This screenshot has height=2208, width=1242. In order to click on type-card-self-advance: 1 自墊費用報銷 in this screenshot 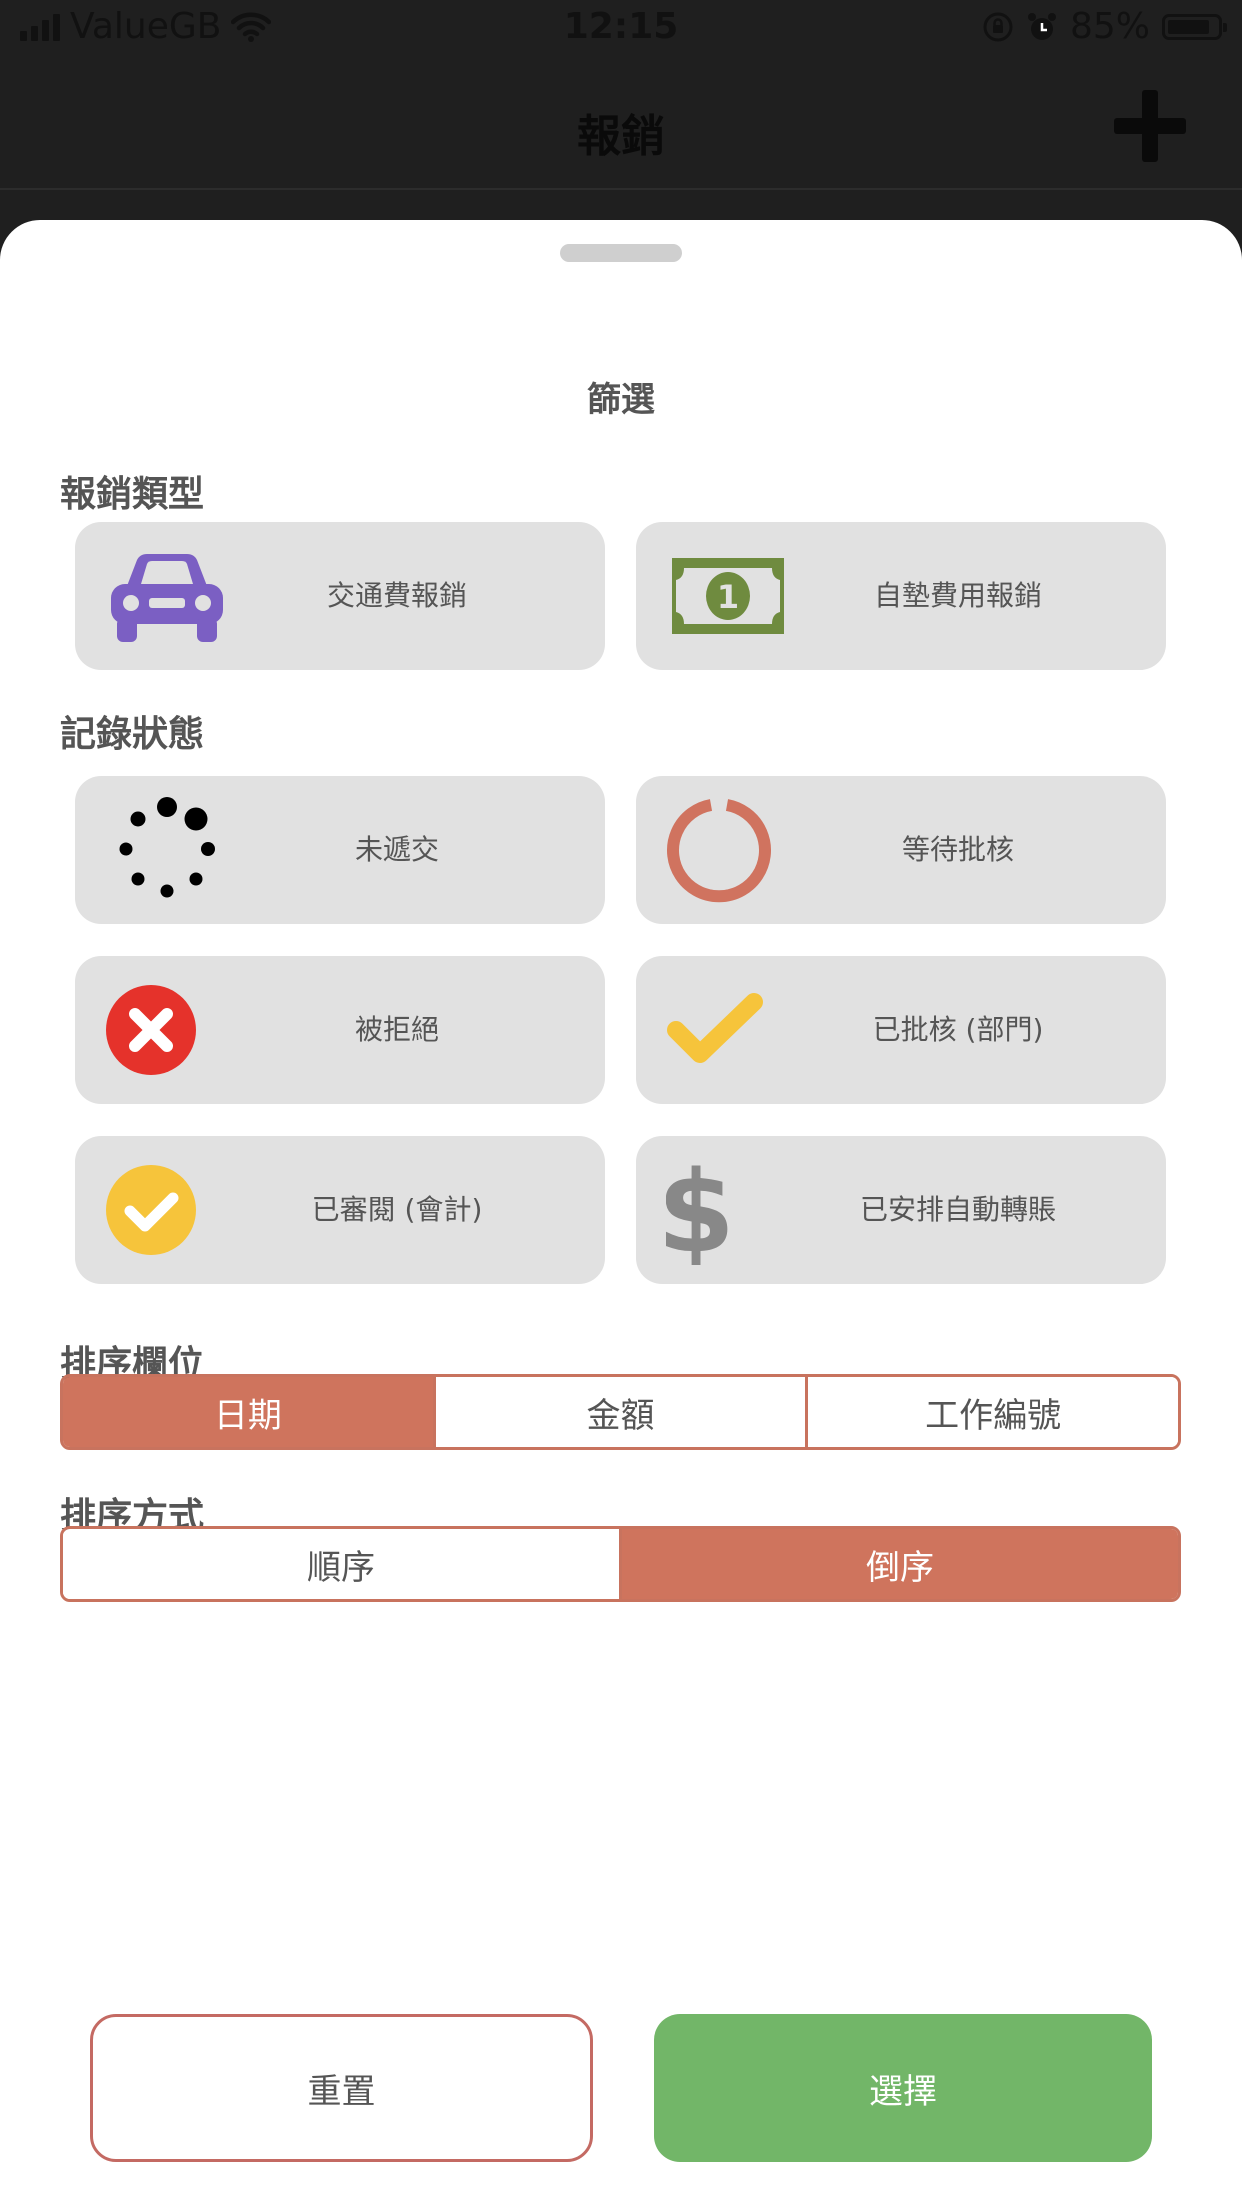, I will do `click(901, 596)`.